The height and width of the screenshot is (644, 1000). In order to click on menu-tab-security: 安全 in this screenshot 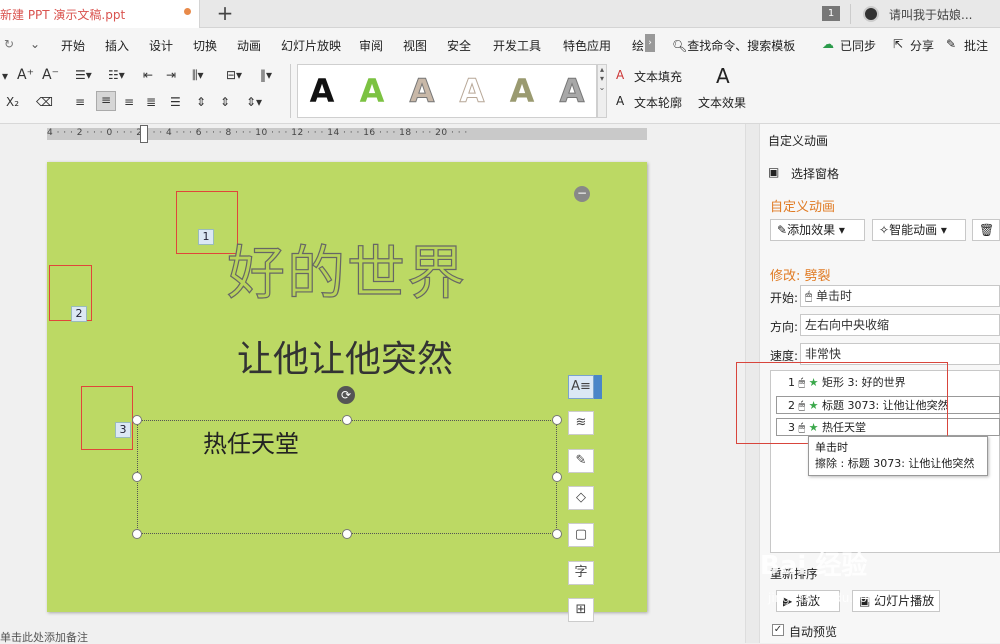, I will do `click(459, 45)`.